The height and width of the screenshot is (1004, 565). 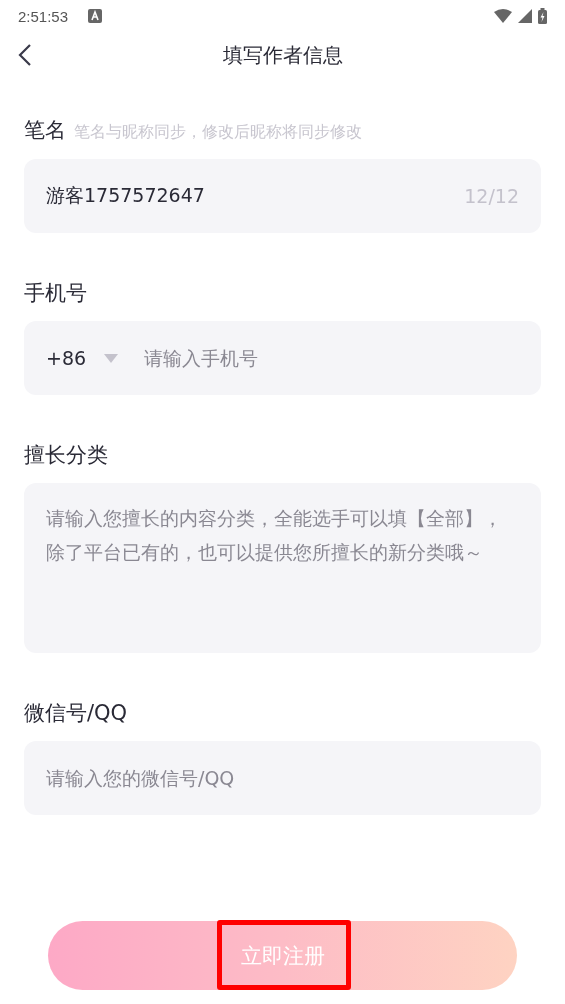 What do you see at coordinates (111, 358) in the screenshot?
I see `dropdown-arrow-icon` at bounding box center [111, 358].